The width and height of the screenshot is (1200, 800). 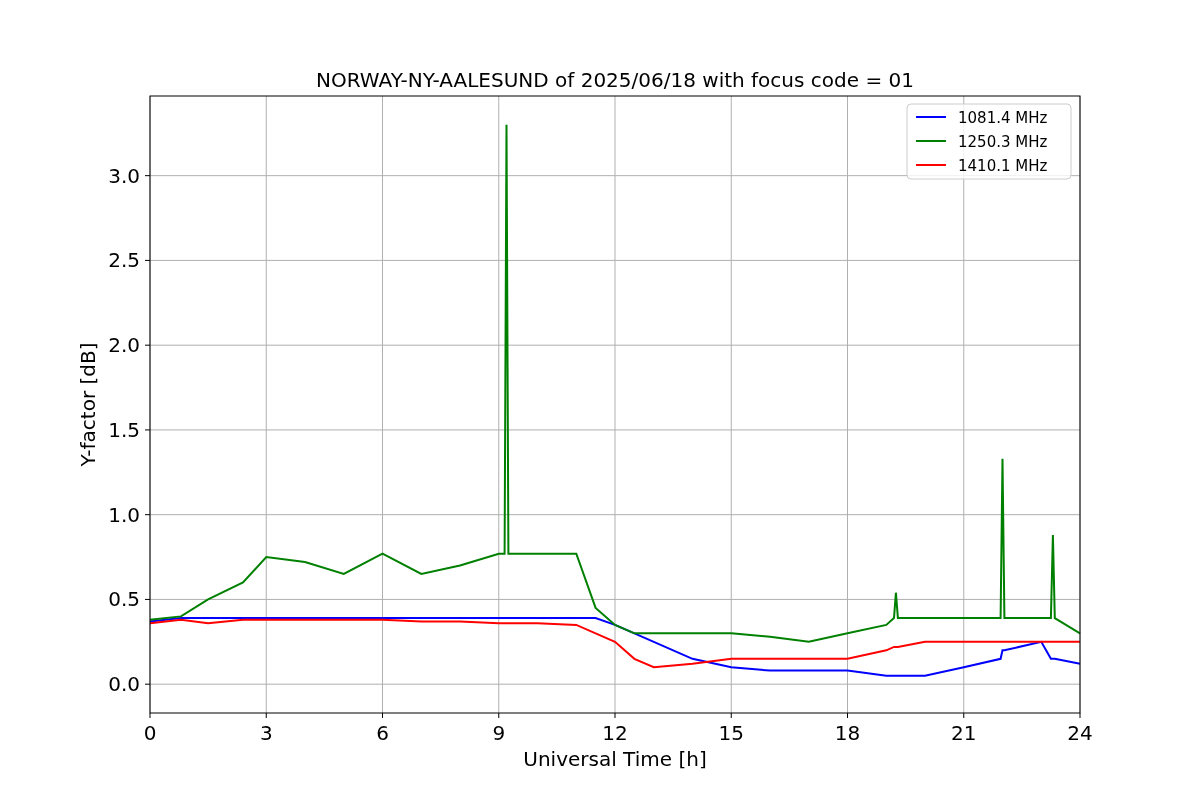 I want to click on y-axis-label: Y-factor [dB], so click(x=88, y=404).